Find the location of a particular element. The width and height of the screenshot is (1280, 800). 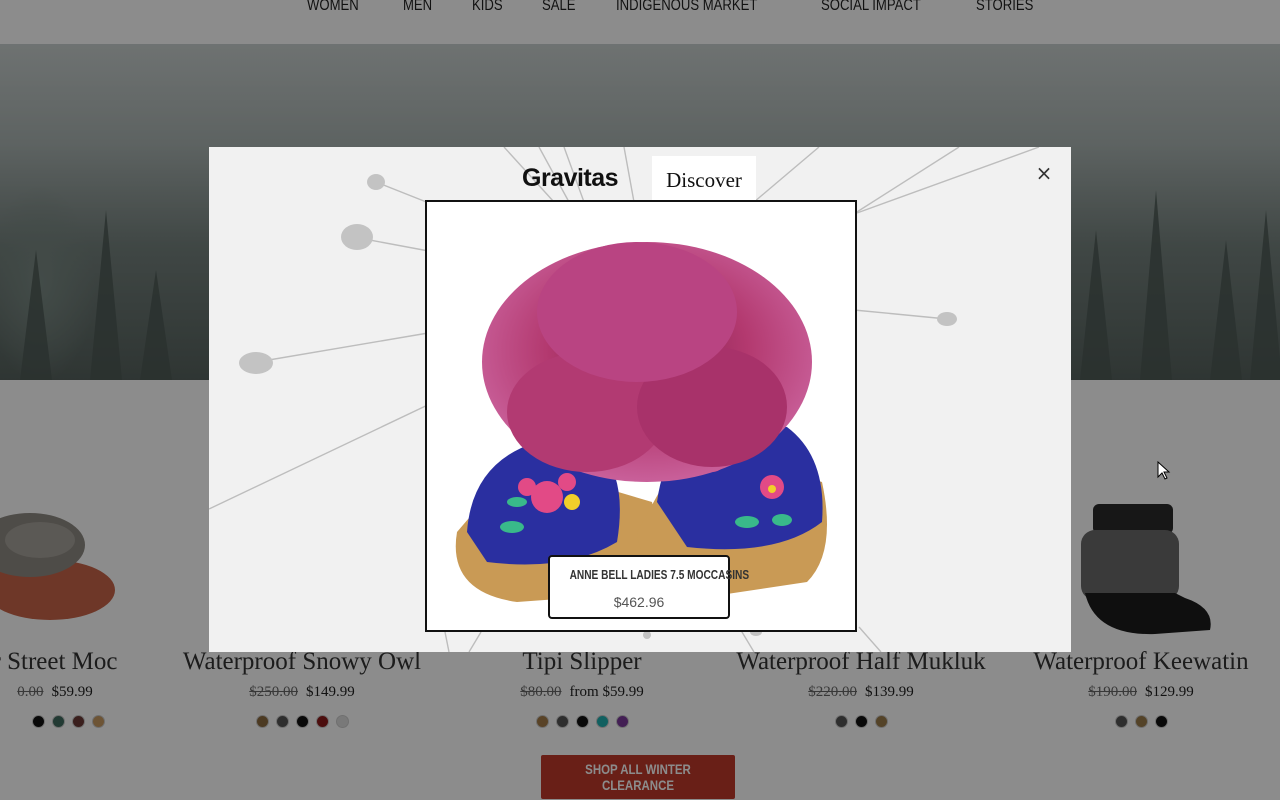

product-caption: ANNE BELL LADIES 7.5 MOCCASINS $462.96 is located at coordinates (649, 587).